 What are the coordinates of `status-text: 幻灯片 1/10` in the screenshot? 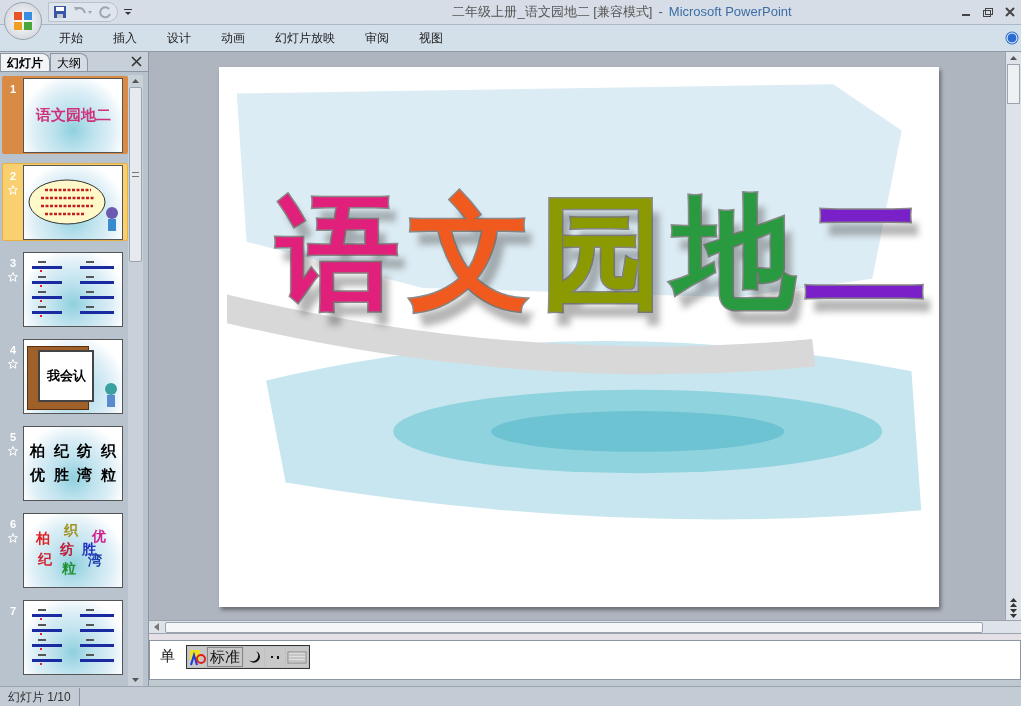 It's located at (40, 696).